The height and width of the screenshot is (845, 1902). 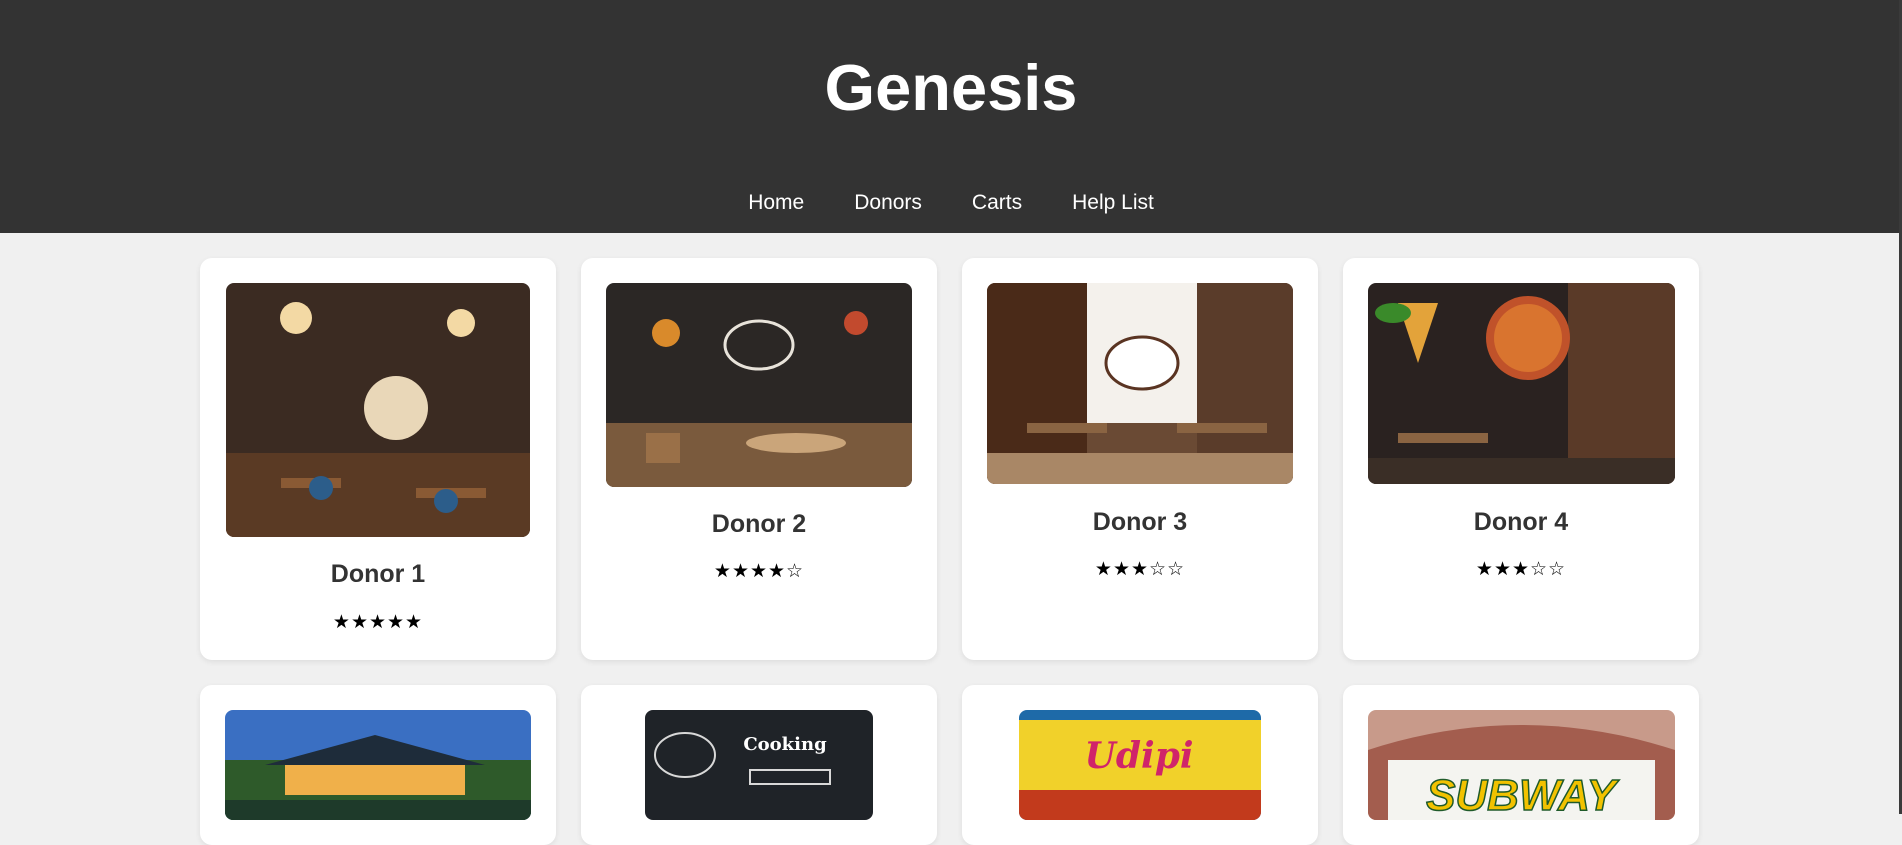 I want to click on nav-donors: Donors, so click(x=888, y=203).